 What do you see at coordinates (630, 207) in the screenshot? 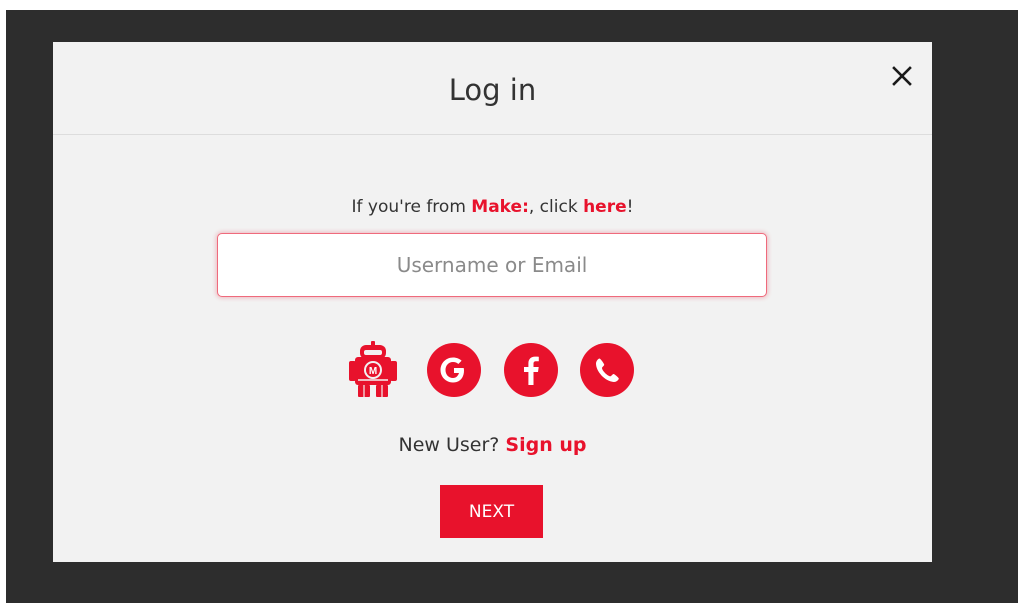
I see `intro-suffix: !` at bounding box center [630, 207].